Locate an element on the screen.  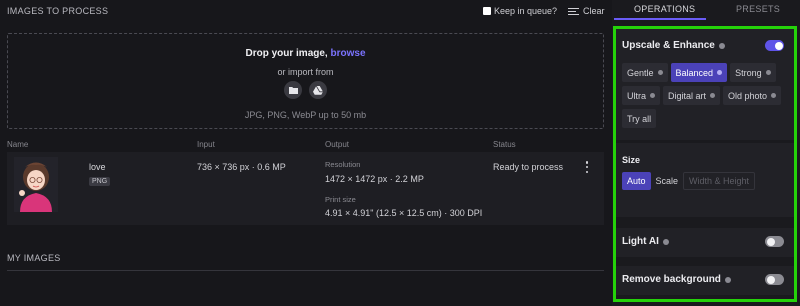
mode-balanced-label: Balanced is located at coordinates (694, 72).